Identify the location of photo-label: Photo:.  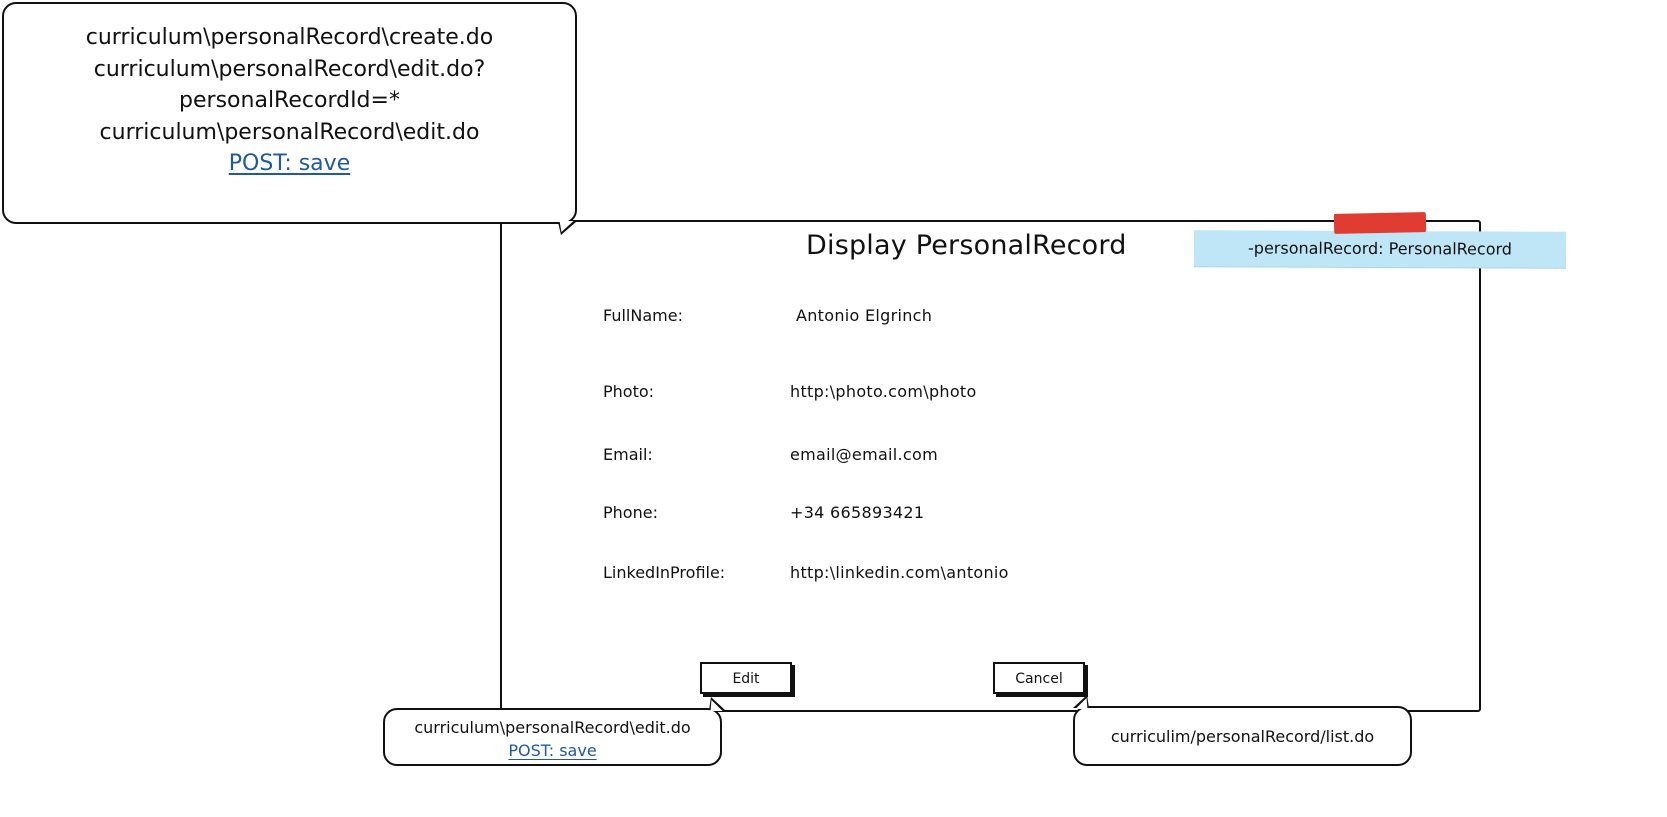
(629, 391).